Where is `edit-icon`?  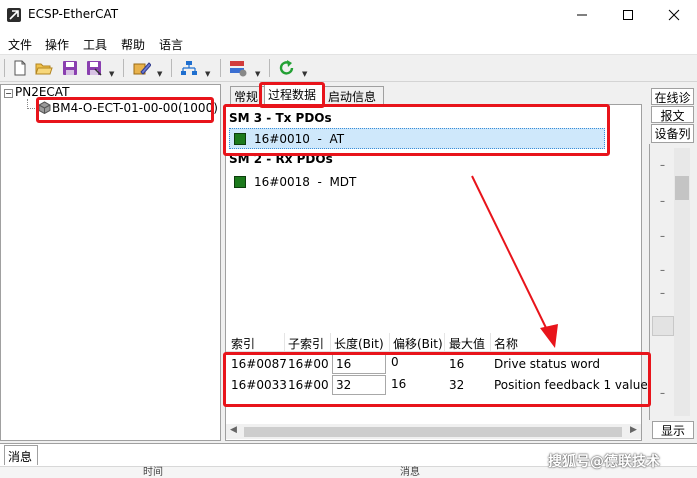
edit-icon is located at coordinates (142, 68).